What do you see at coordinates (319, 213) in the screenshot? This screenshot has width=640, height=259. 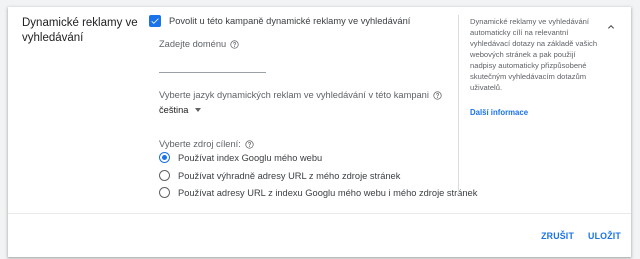 I see `divider` at bounding box center [319, 213].